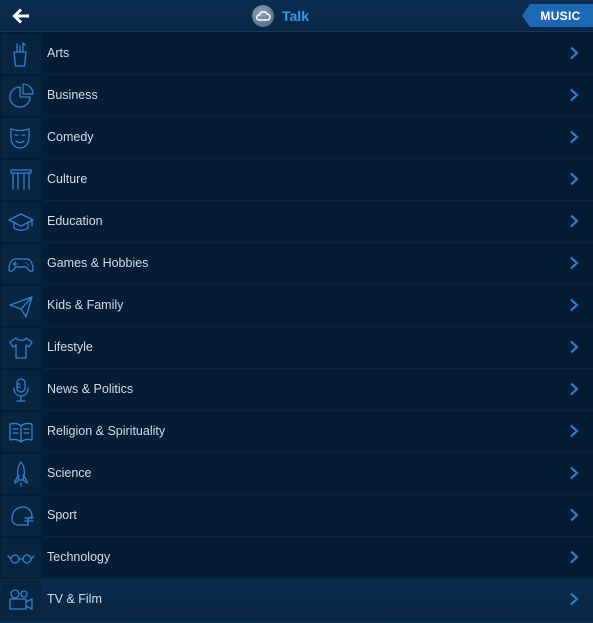  I want to click on comedy-mask-icon, so click(21, 138).